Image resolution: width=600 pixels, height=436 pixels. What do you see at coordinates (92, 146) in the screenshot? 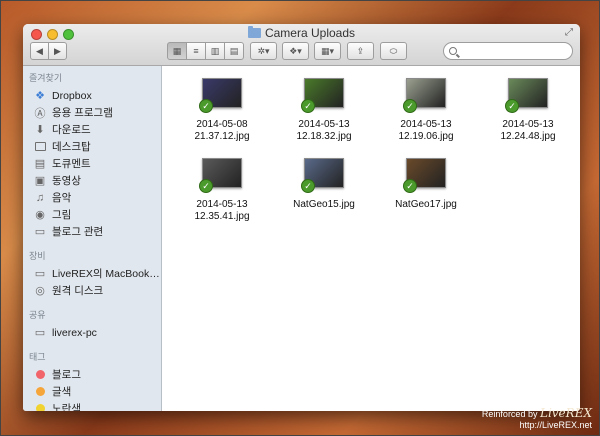
I see `sidebar-item-desktop: 데스크탑` at bounding box center [92, 146].